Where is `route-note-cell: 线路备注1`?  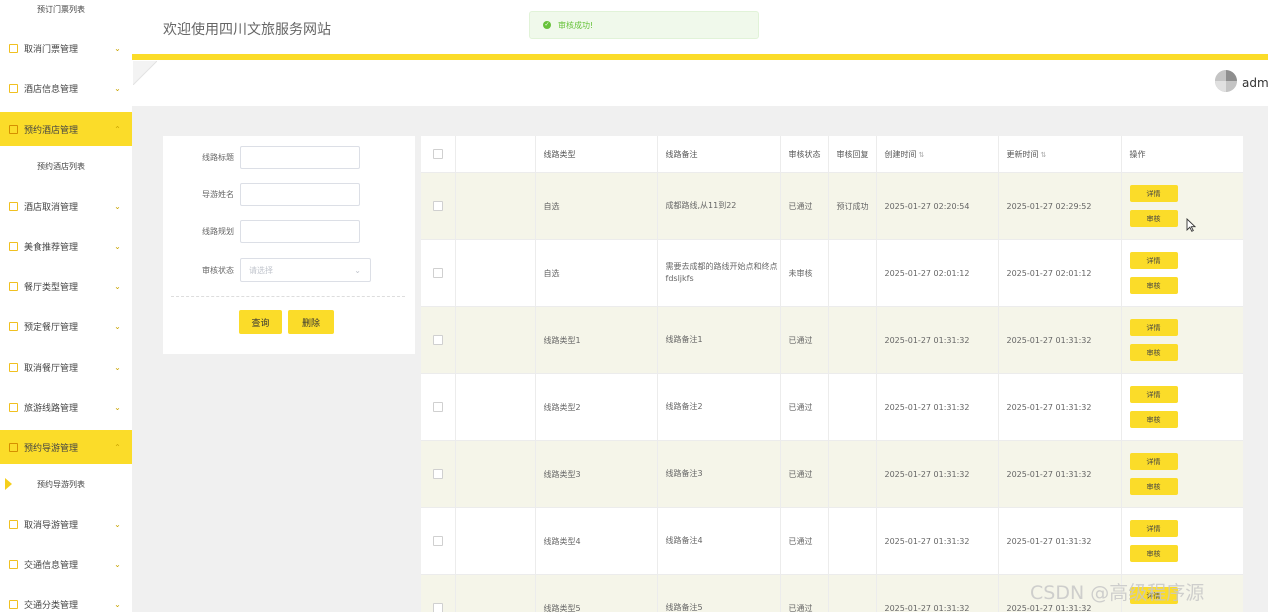
route-note-cell: 线路备注1 is located at coordinates (719, 340).